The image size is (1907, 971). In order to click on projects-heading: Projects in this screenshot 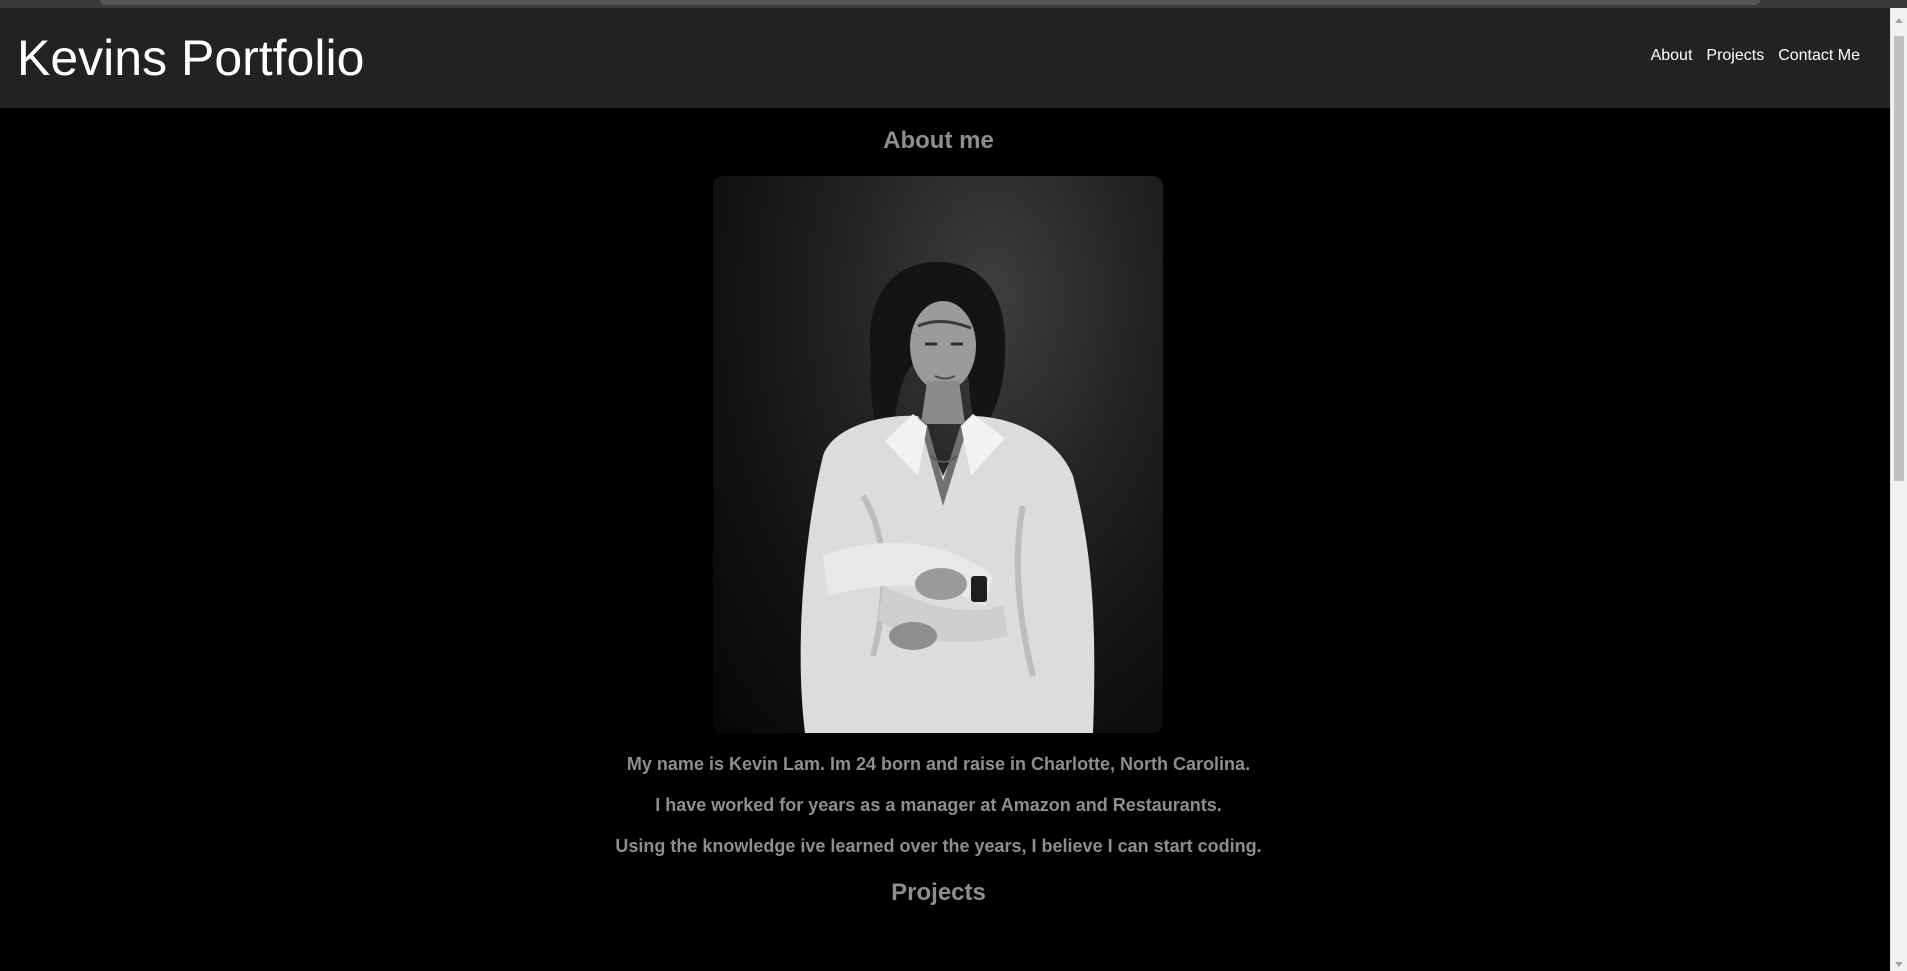, I will do `click(938, 892)`.